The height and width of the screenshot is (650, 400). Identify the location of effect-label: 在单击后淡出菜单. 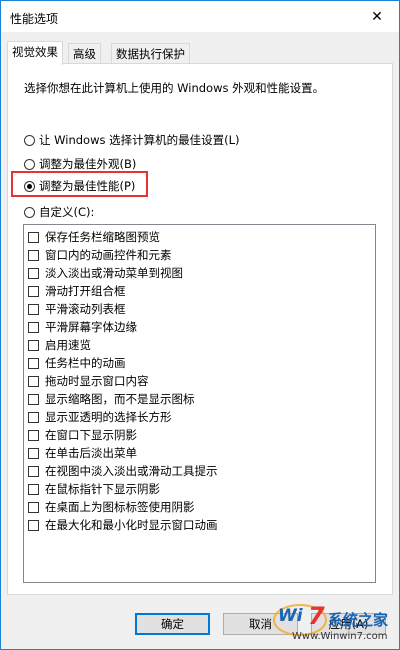
(91, 453).